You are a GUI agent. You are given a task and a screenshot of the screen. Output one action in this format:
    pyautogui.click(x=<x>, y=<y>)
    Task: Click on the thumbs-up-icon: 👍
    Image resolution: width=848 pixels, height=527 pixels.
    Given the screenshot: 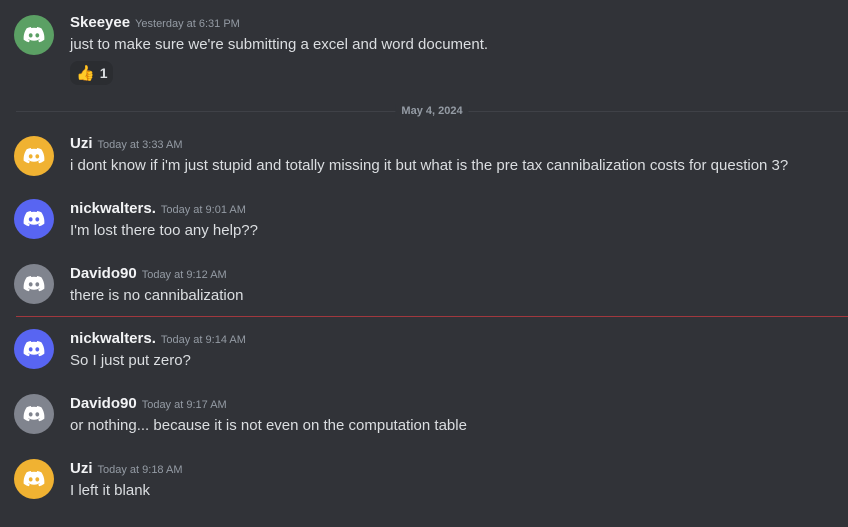 What is the action you would take?
    pyautogui.click(x=85, y=73)
    